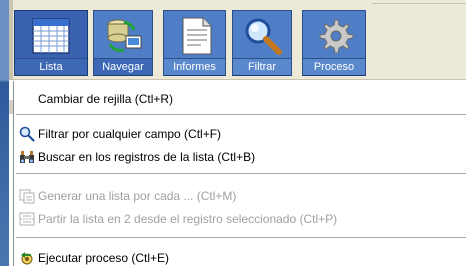  What do you see at coordinates (240, 99) in the screenshot?
I see `menu-item-cambiar-rejilla: Cambiar de rejilla (Ctl+R)` at bounding box center [240, 99].